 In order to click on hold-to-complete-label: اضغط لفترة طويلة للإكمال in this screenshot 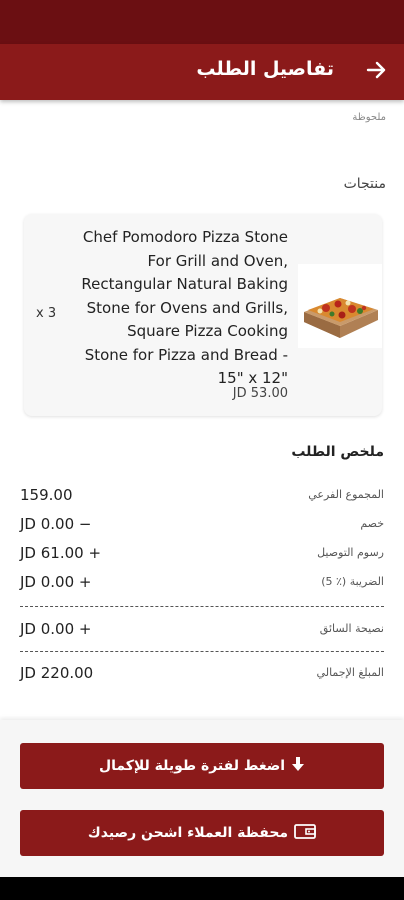, I will do `click(192, 766)`.